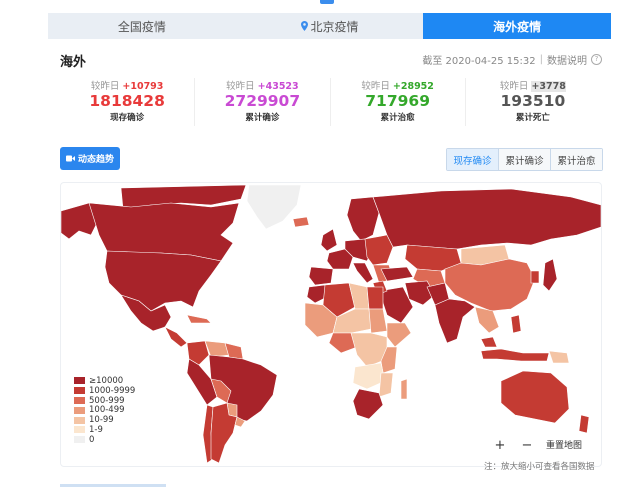  Describe the element at coordinates (576, 159) in the screenshot. I see `map-tab-total-cured: 累计治愈` at that location.